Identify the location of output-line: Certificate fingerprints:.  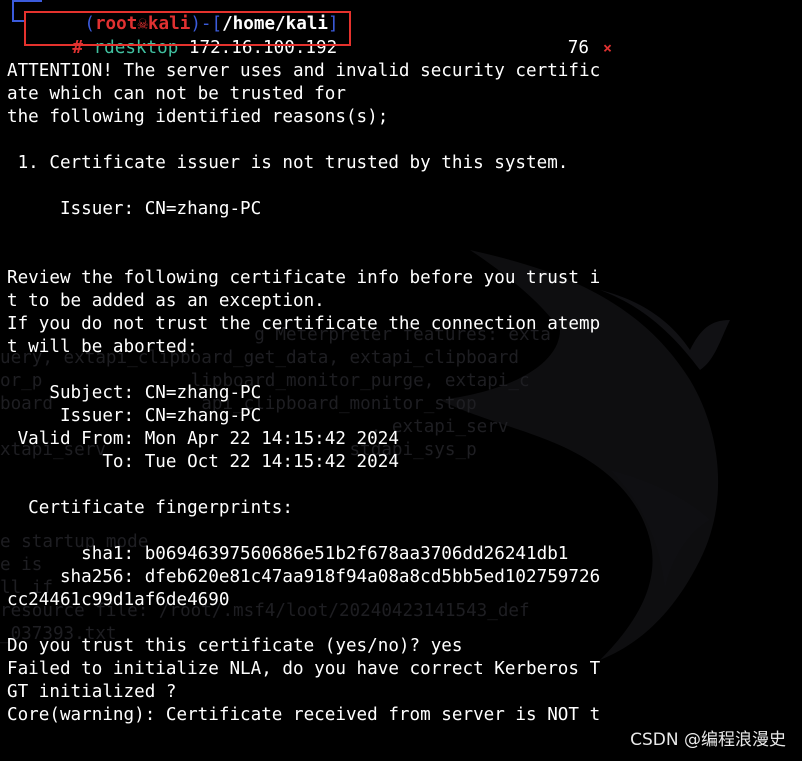
(150, 508).